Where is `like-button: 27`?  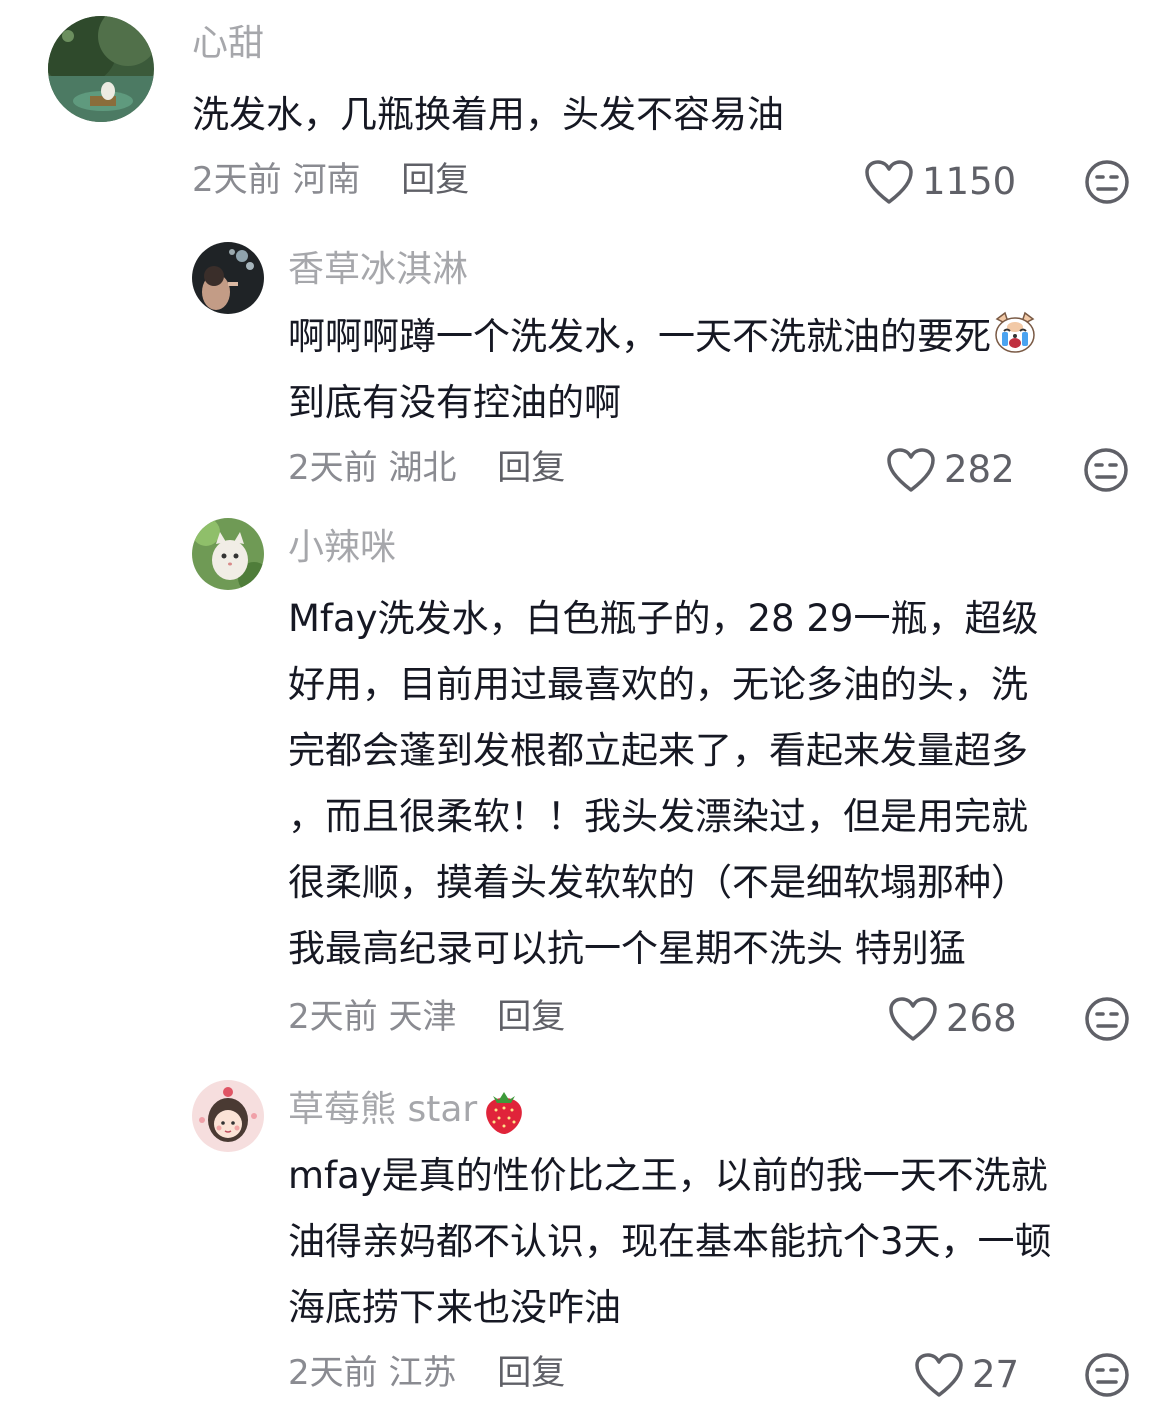
like-button: 27 is located at coordinates (966, 1375).